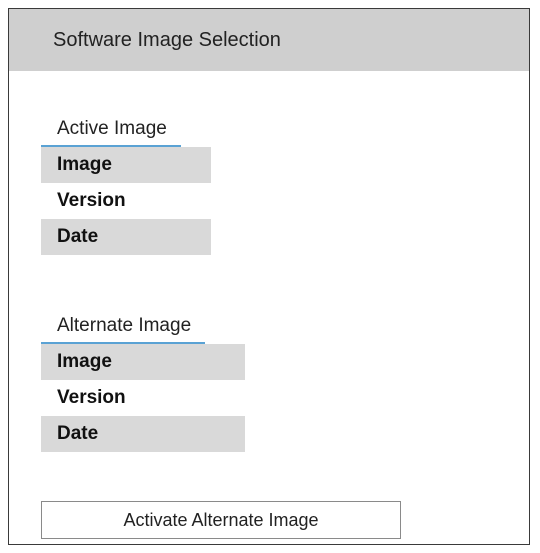  Describe the element at coordinates (221, 520) in the screenshot. I see `activate-alternate-image-button: Activate Alternate Image` at that location.